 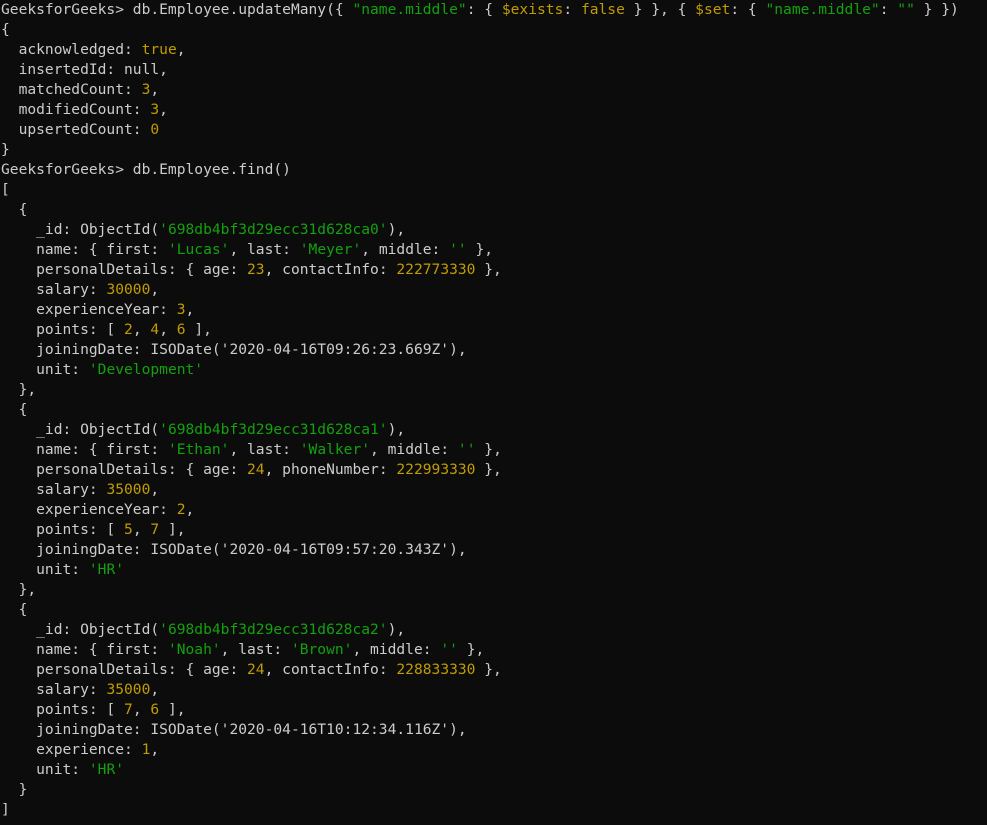 What do you see at coordinates (84, 69) in the screenshot?
I see `terminal-token: insertedId: null,` at bounding box center [84, 69].